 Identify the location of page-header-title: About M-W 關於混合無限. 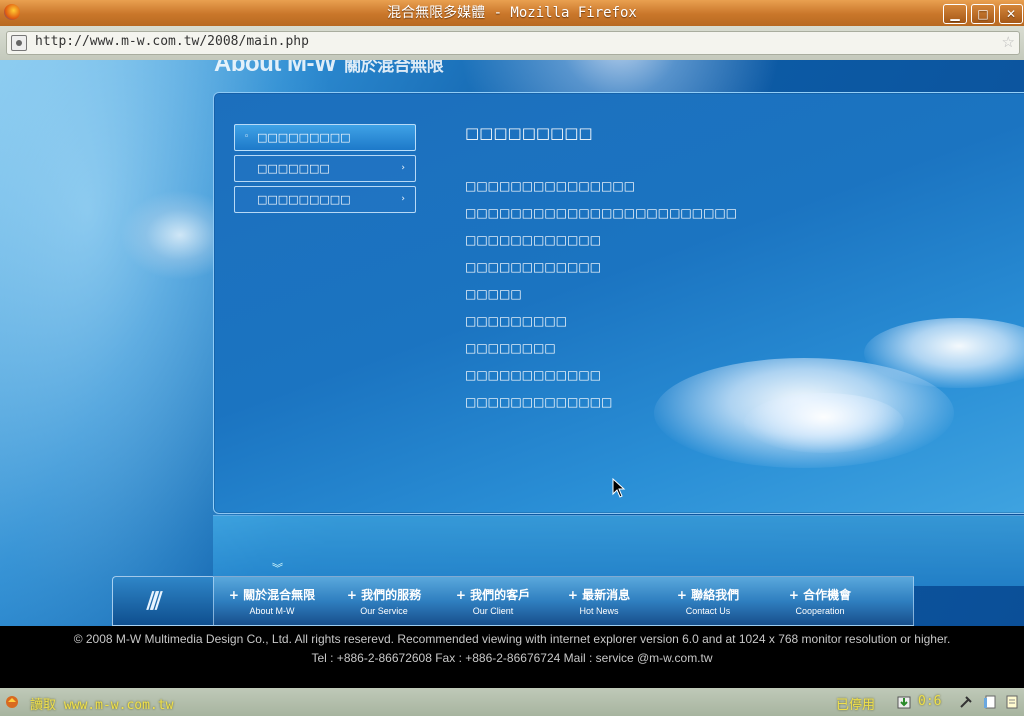
(329, 69).